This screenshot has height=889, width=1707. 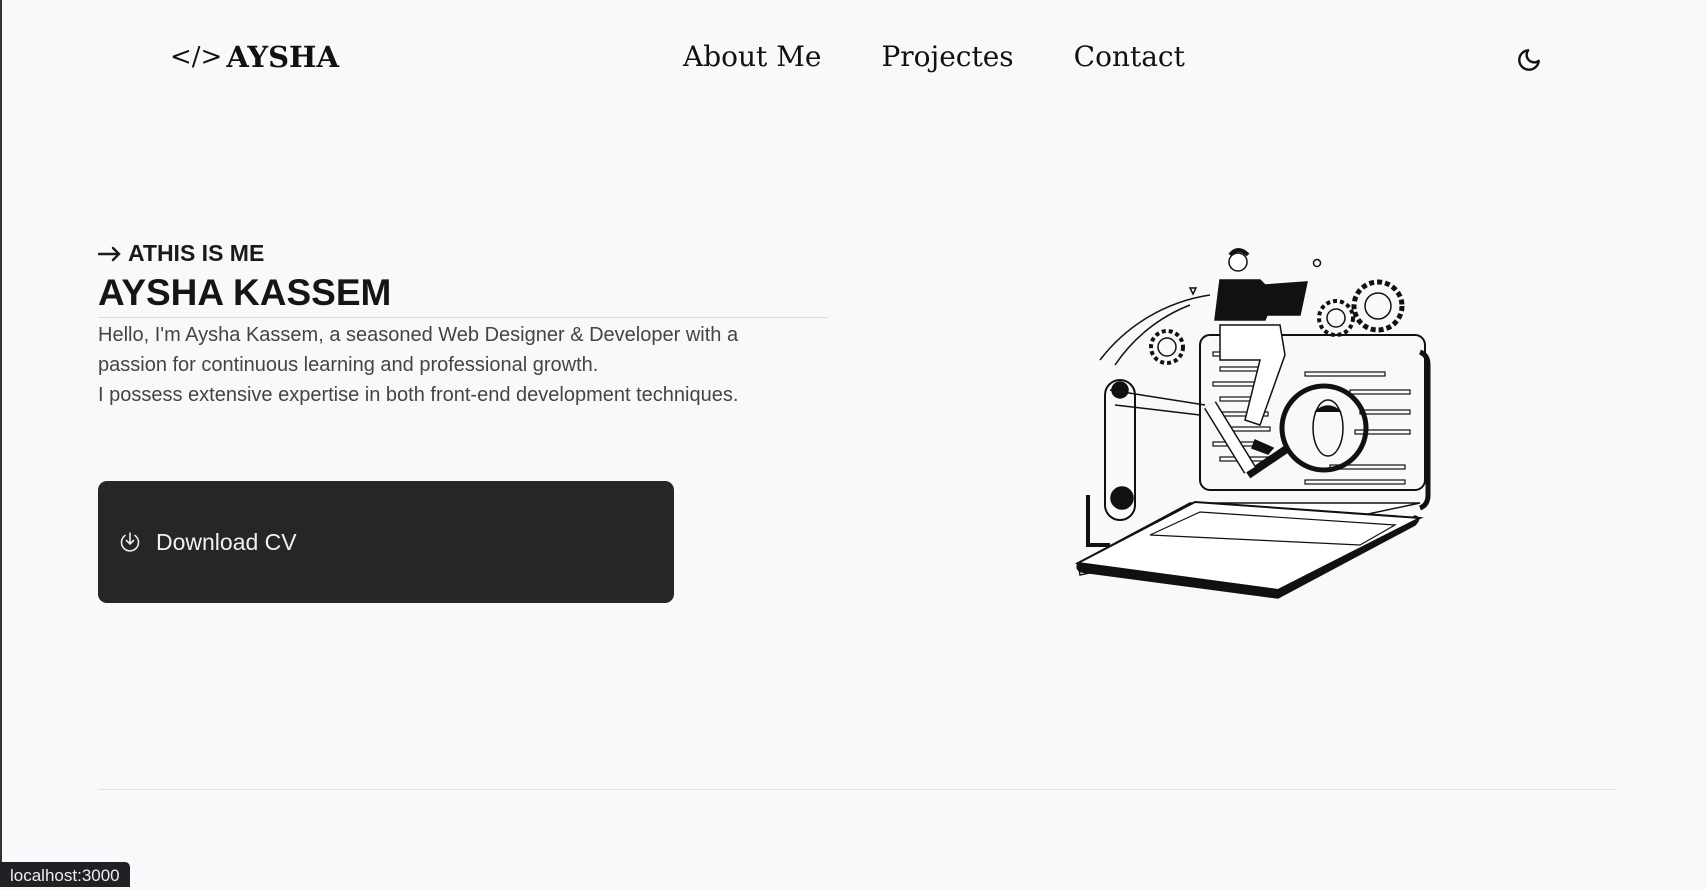 I want to click on nav-contact: Contact, so click(x=1129, y=56).